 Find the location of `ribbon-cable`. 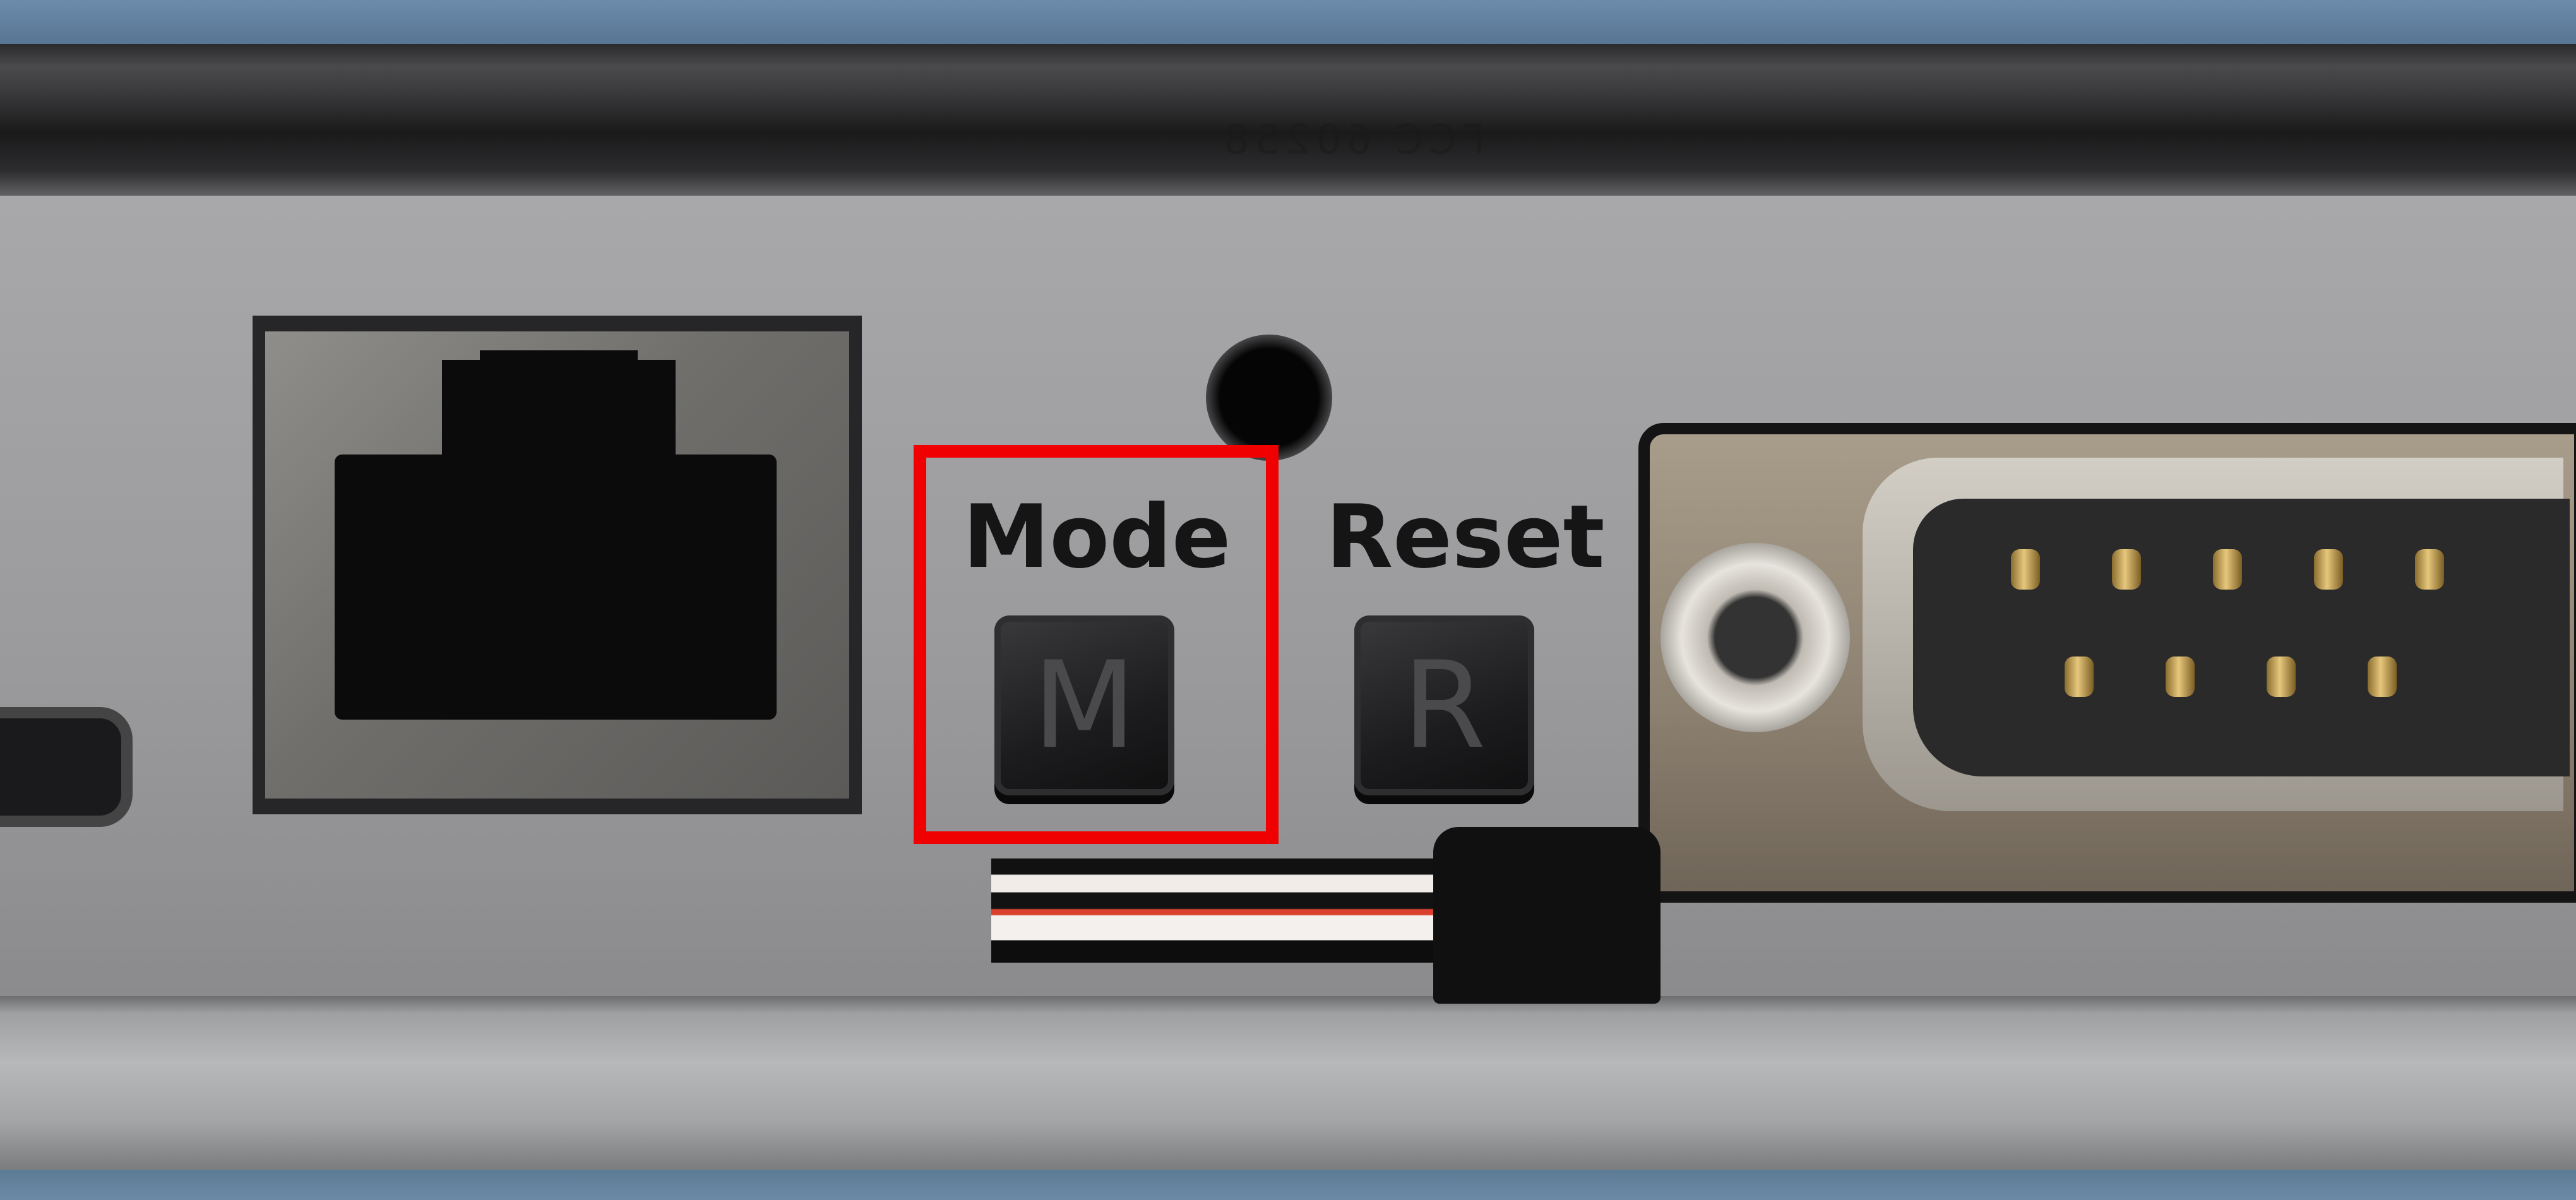

ribbon-cable is located at coordinates (1212, 910).